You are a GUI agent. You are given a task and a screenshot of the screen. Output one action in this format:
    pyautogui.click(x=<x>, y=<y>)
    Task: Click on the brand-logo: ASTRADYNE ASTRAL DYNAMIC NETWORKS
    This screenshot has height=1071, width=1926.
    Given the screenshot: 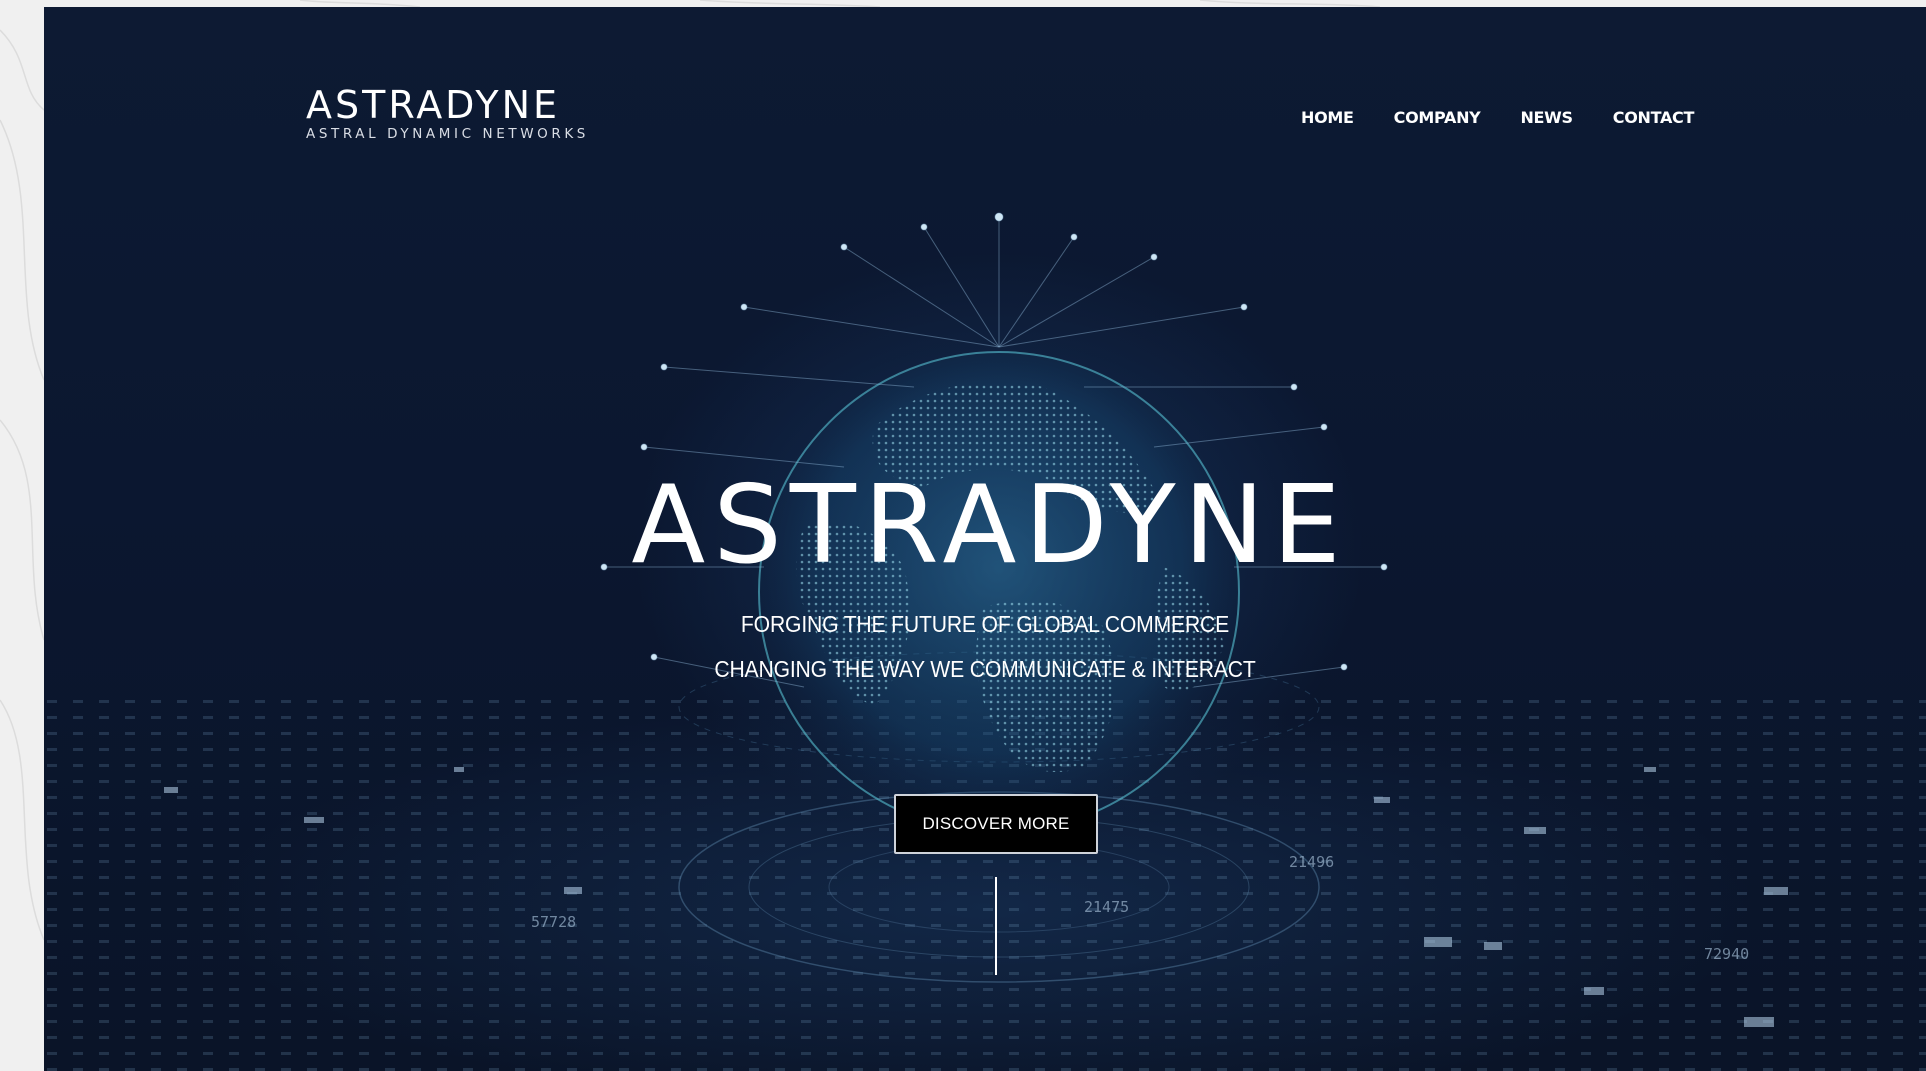 What is the action you would take?
    pyautogui.click(x=447, y=113)
    